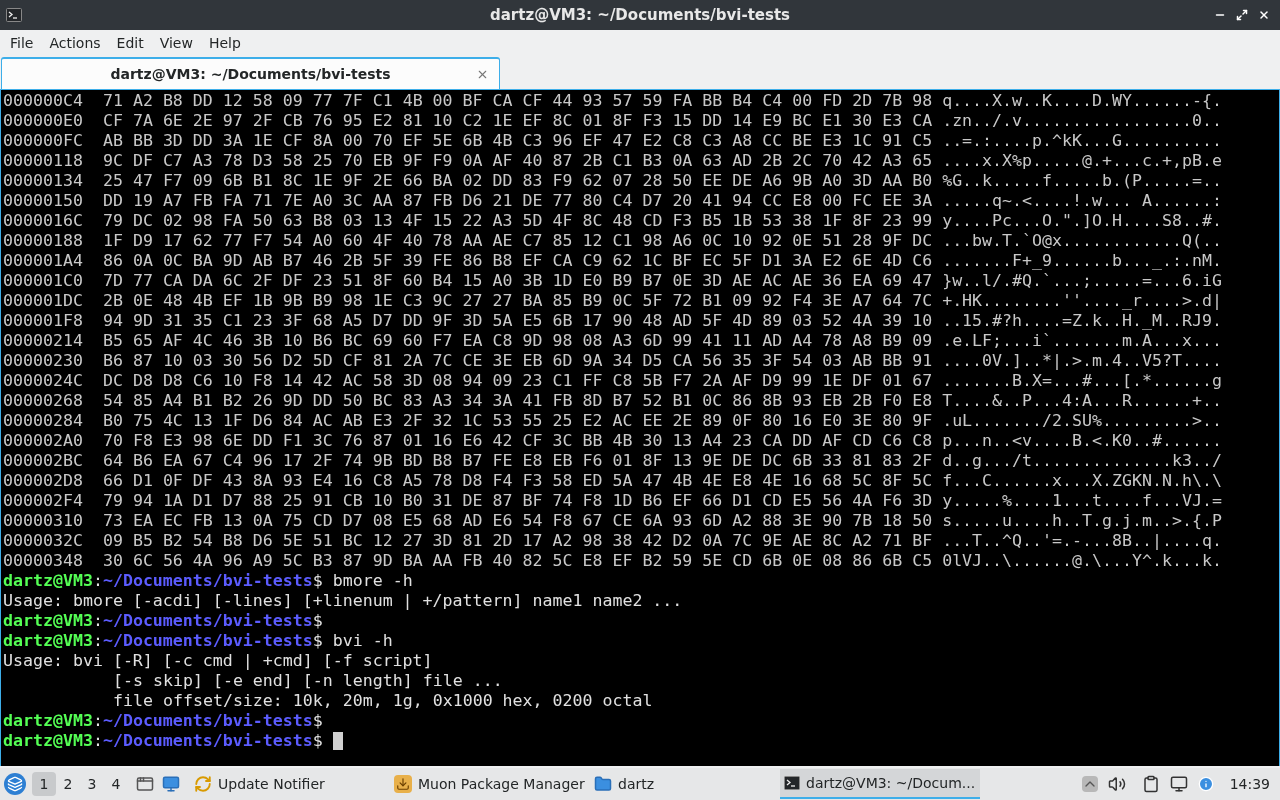  I want to click on hex-ascii: .......F+_9......b..._.:.nM., so click(1082, 261).